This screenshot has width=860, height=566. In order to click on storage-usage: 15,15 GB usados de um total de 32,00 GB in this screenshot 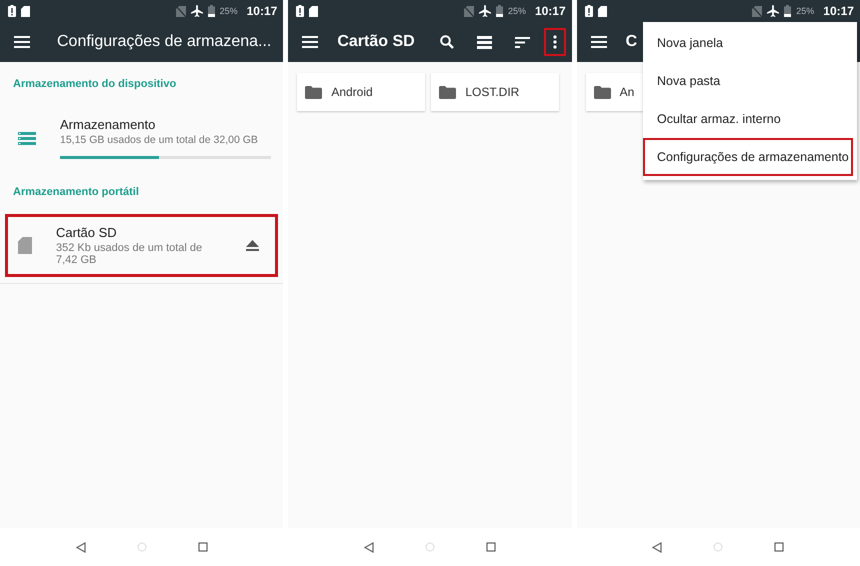, I will do `click(159, 140)`.